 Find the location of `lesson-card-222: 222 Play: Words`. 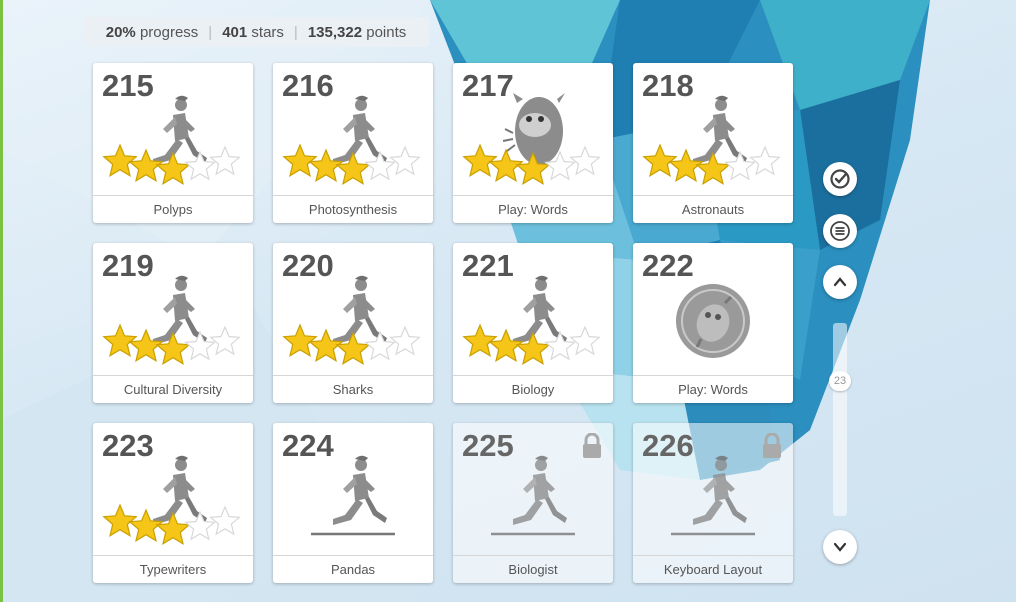

lesson-card-222: 222 Play: Words is located at coordinates (713, 323).